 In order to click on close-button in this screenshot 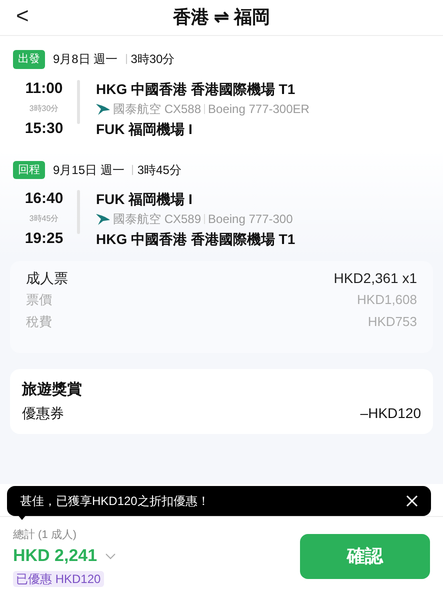, I will do `click(412, 501)`.